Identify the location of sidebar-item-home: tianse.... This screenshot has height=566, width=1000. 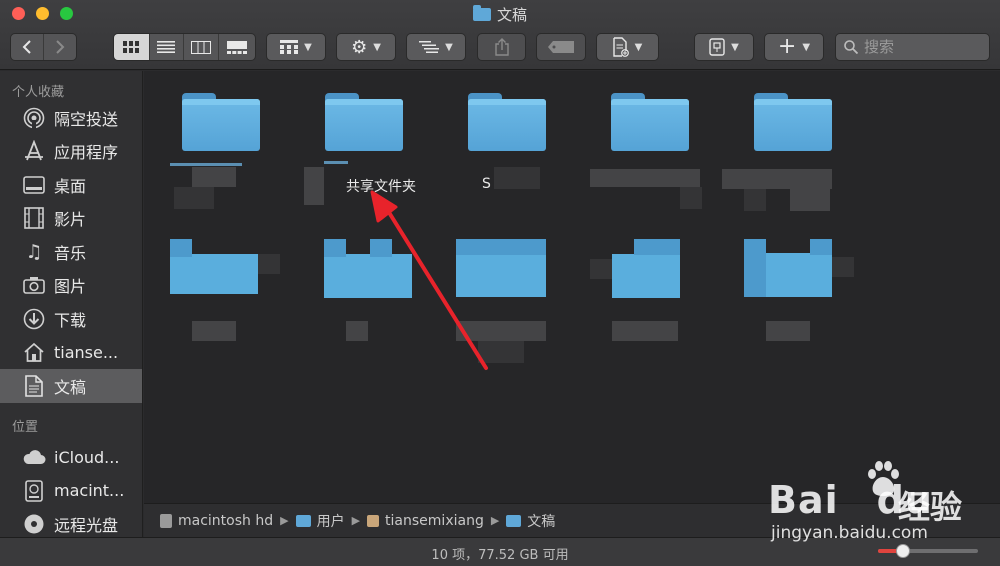
(71, 353).